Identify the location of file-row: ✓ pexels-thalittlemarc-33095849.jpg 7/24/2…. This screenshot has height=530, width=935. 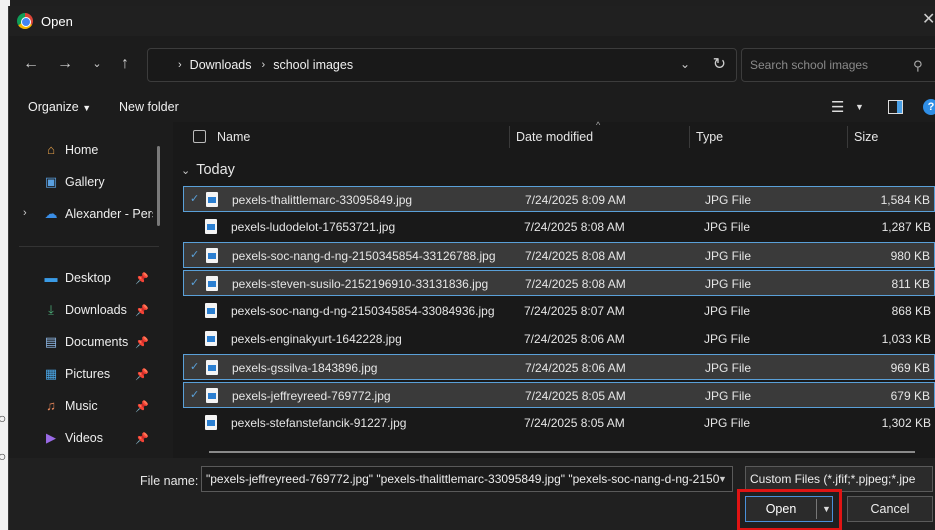
(559, 199).